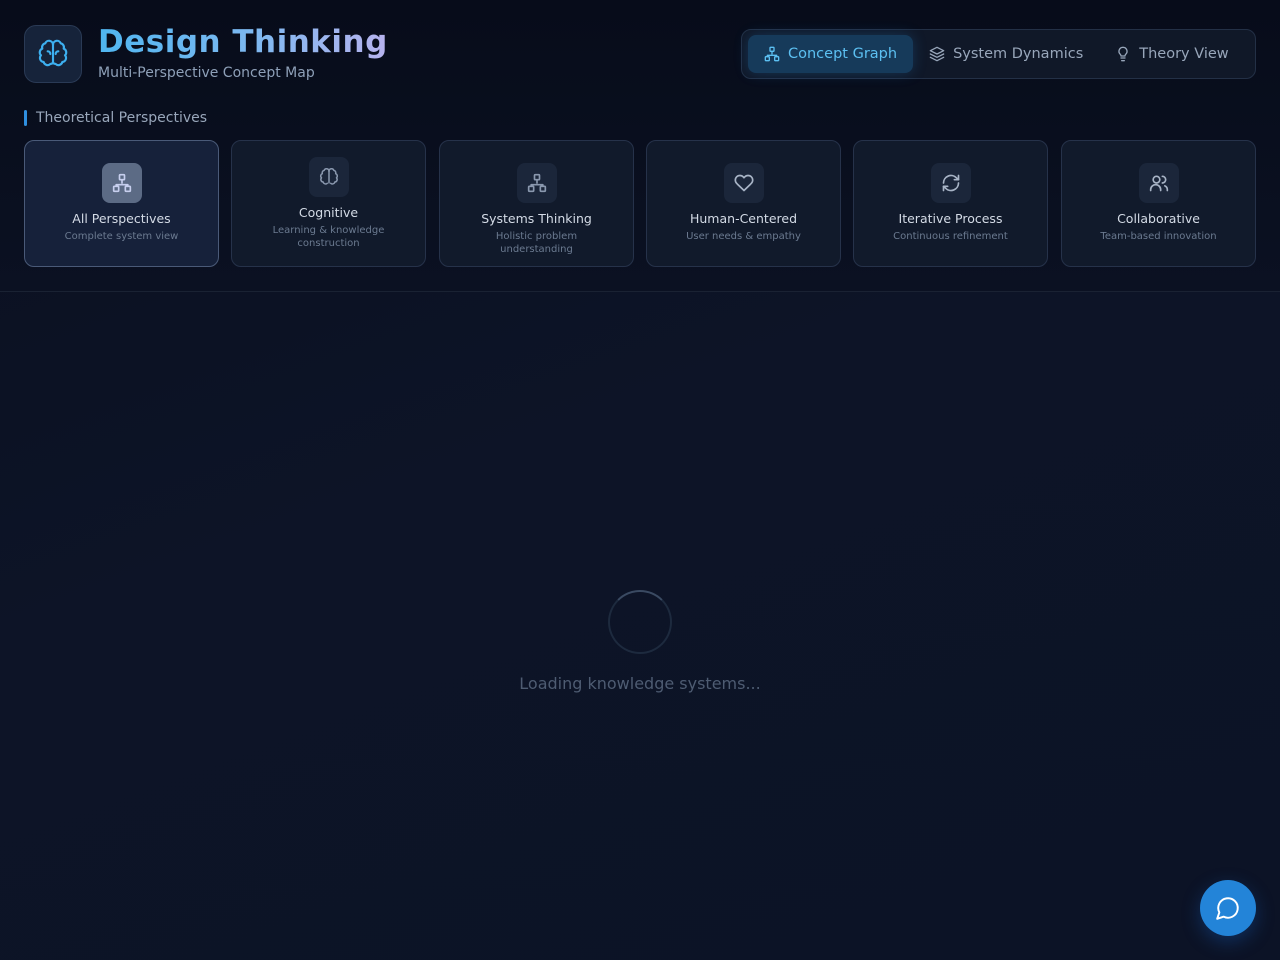  What do you see at coordinates (121, 236) in the screenshot?
I see `perspective-desc: Complete system view` at bounding box center [121, 236].